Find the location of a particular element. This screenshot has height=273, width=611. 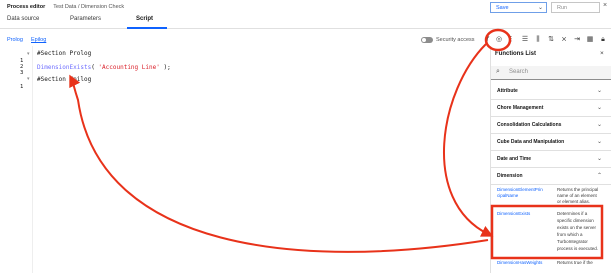

function-description: from which a is located at coordinates (570, 234).